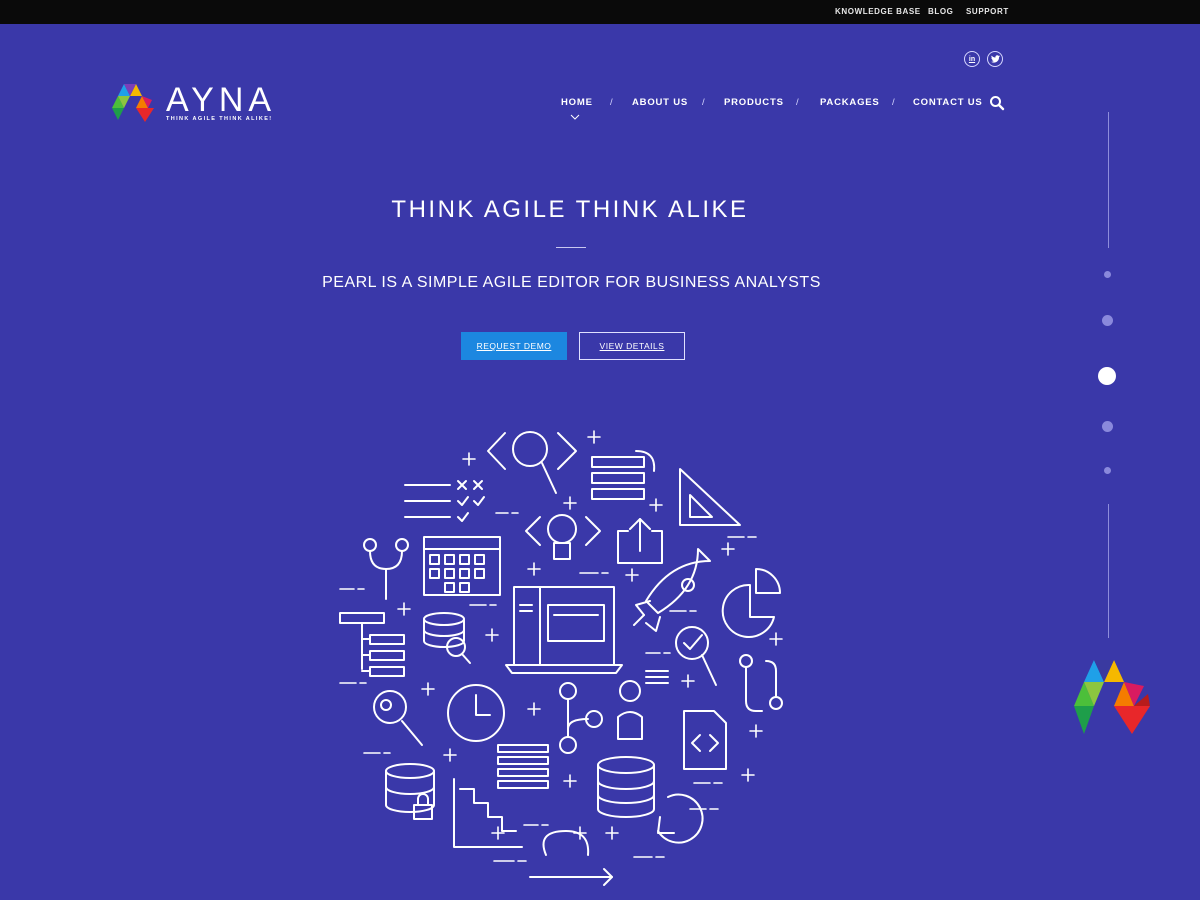 The width and height of the screenshot is (1200, 900). I want to click on set-square-icon, so click(710, 497).